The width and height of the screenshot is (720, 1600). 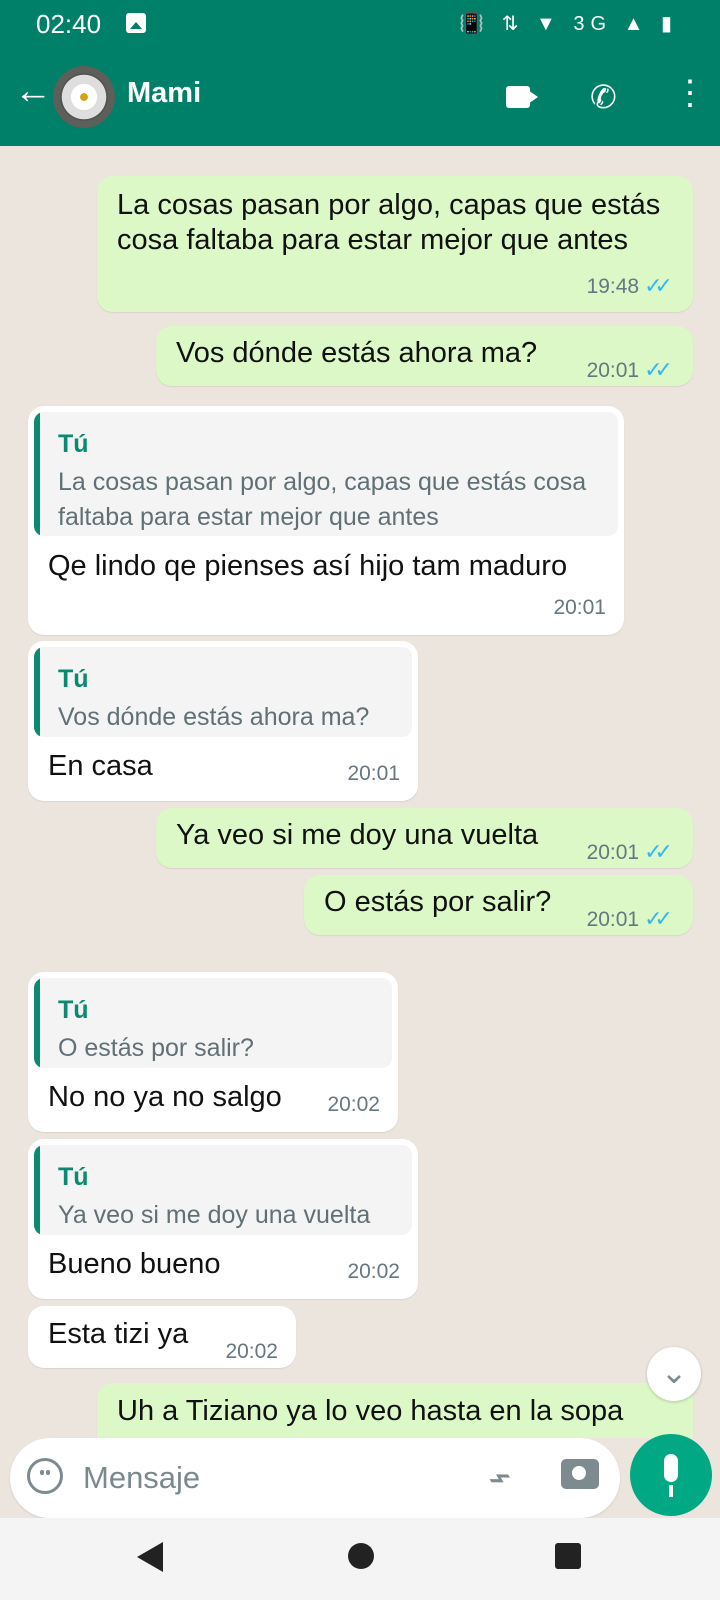 I want to click on message-composer: Mensaje ⌁, so click(x=360, y=1476).